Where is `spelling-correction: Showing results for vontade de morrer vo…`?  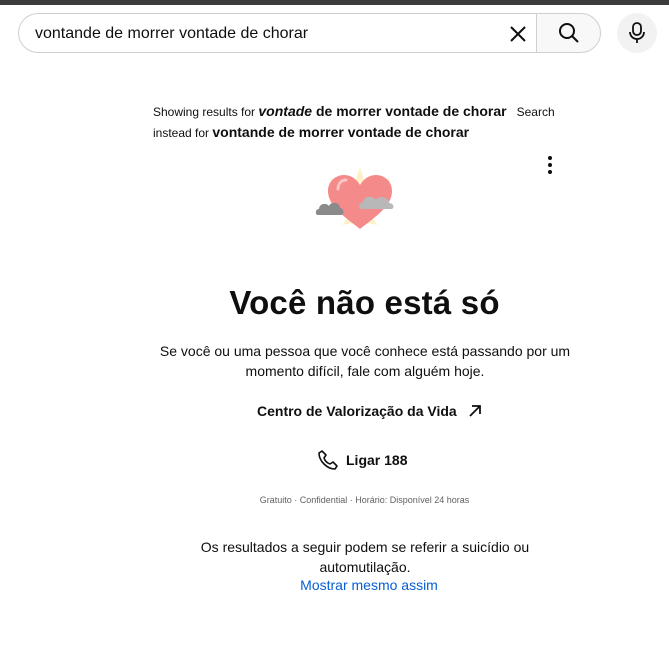
spelling-correction: Showing results for vontade de morrer vo… is located at coordinates (358, 122).